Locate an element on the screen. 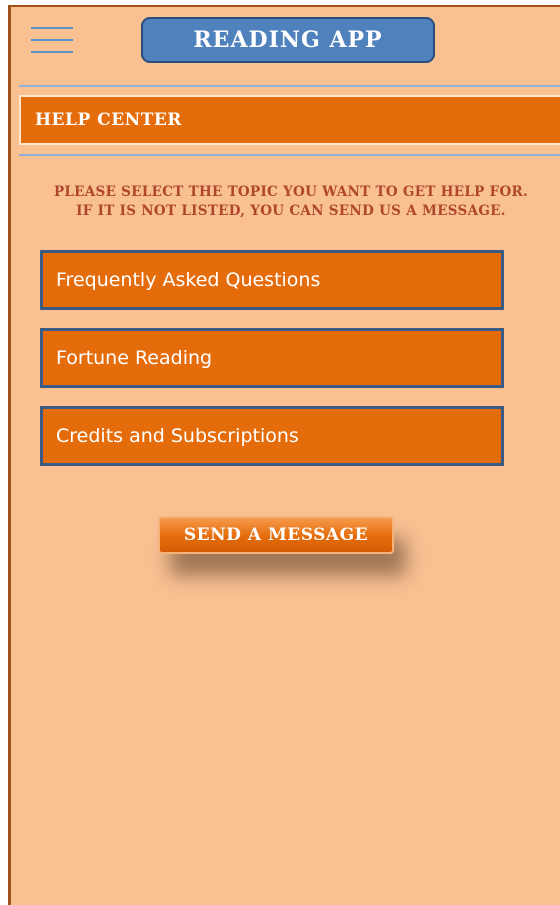  topic-label: Fortune Reading is located at coordinates (134, 358).